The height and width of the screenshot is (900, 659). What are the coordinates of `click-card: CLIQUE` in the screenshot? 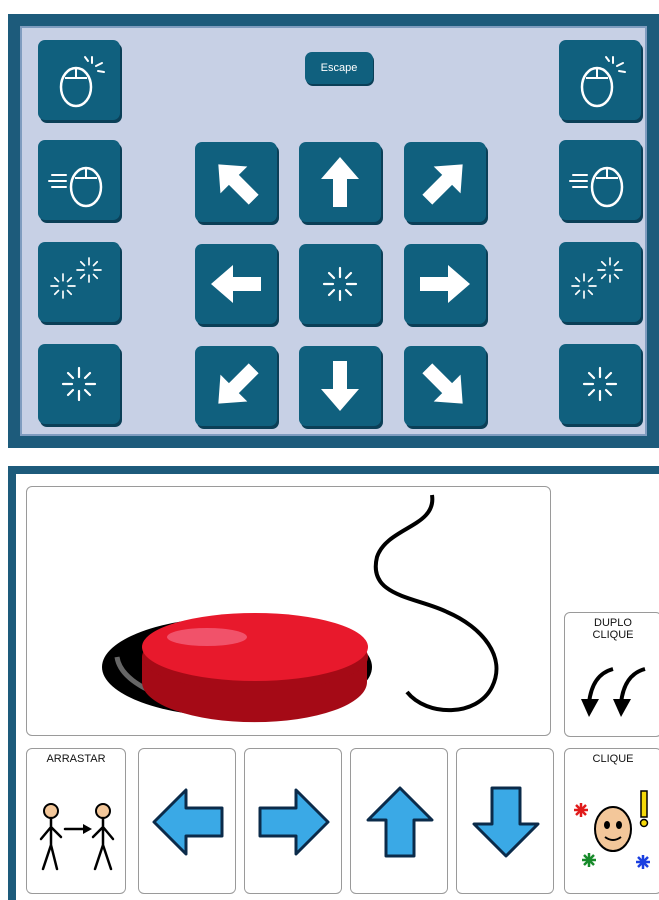 It's located at (611, 821).